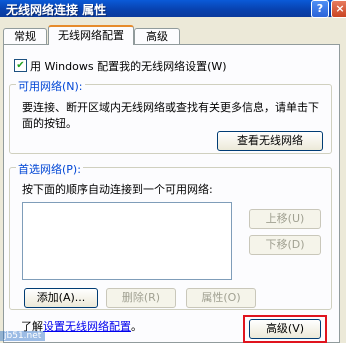  I want to click on remove-button: 删除(R), so click(141, 298).